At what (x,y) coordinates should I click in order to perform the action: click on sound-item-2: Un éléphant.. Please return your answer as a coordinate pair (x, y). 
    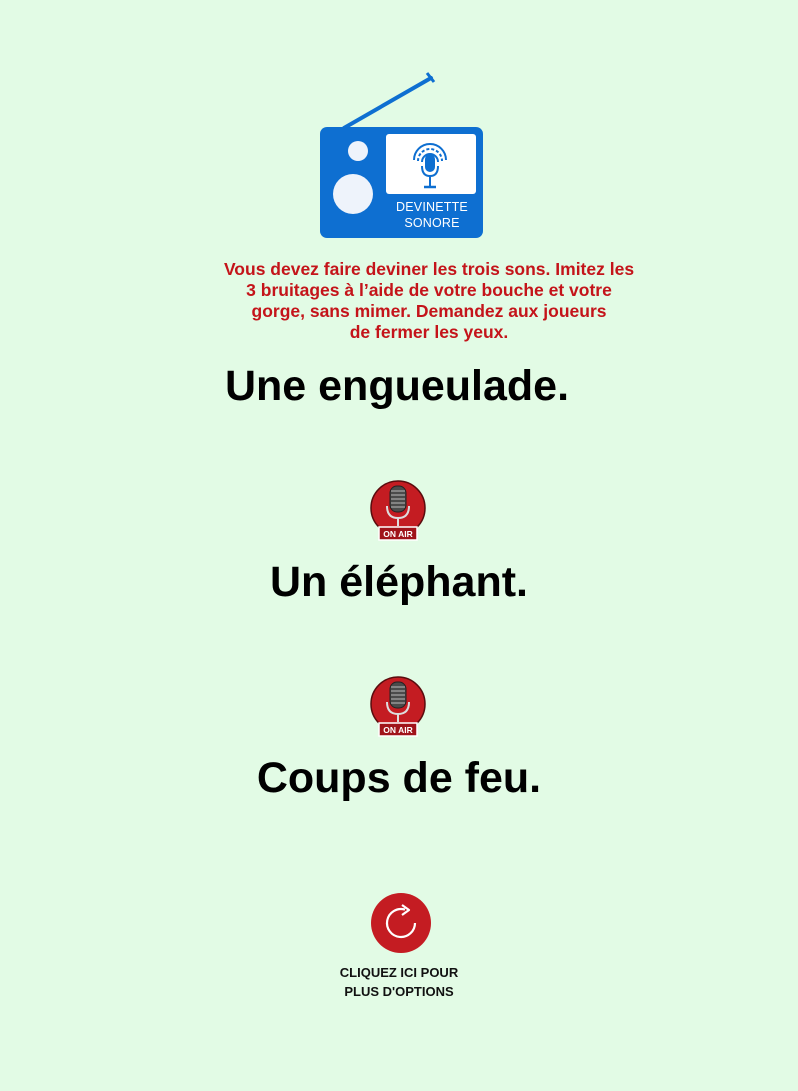
    Looking at the image, I should click on (399, 582).